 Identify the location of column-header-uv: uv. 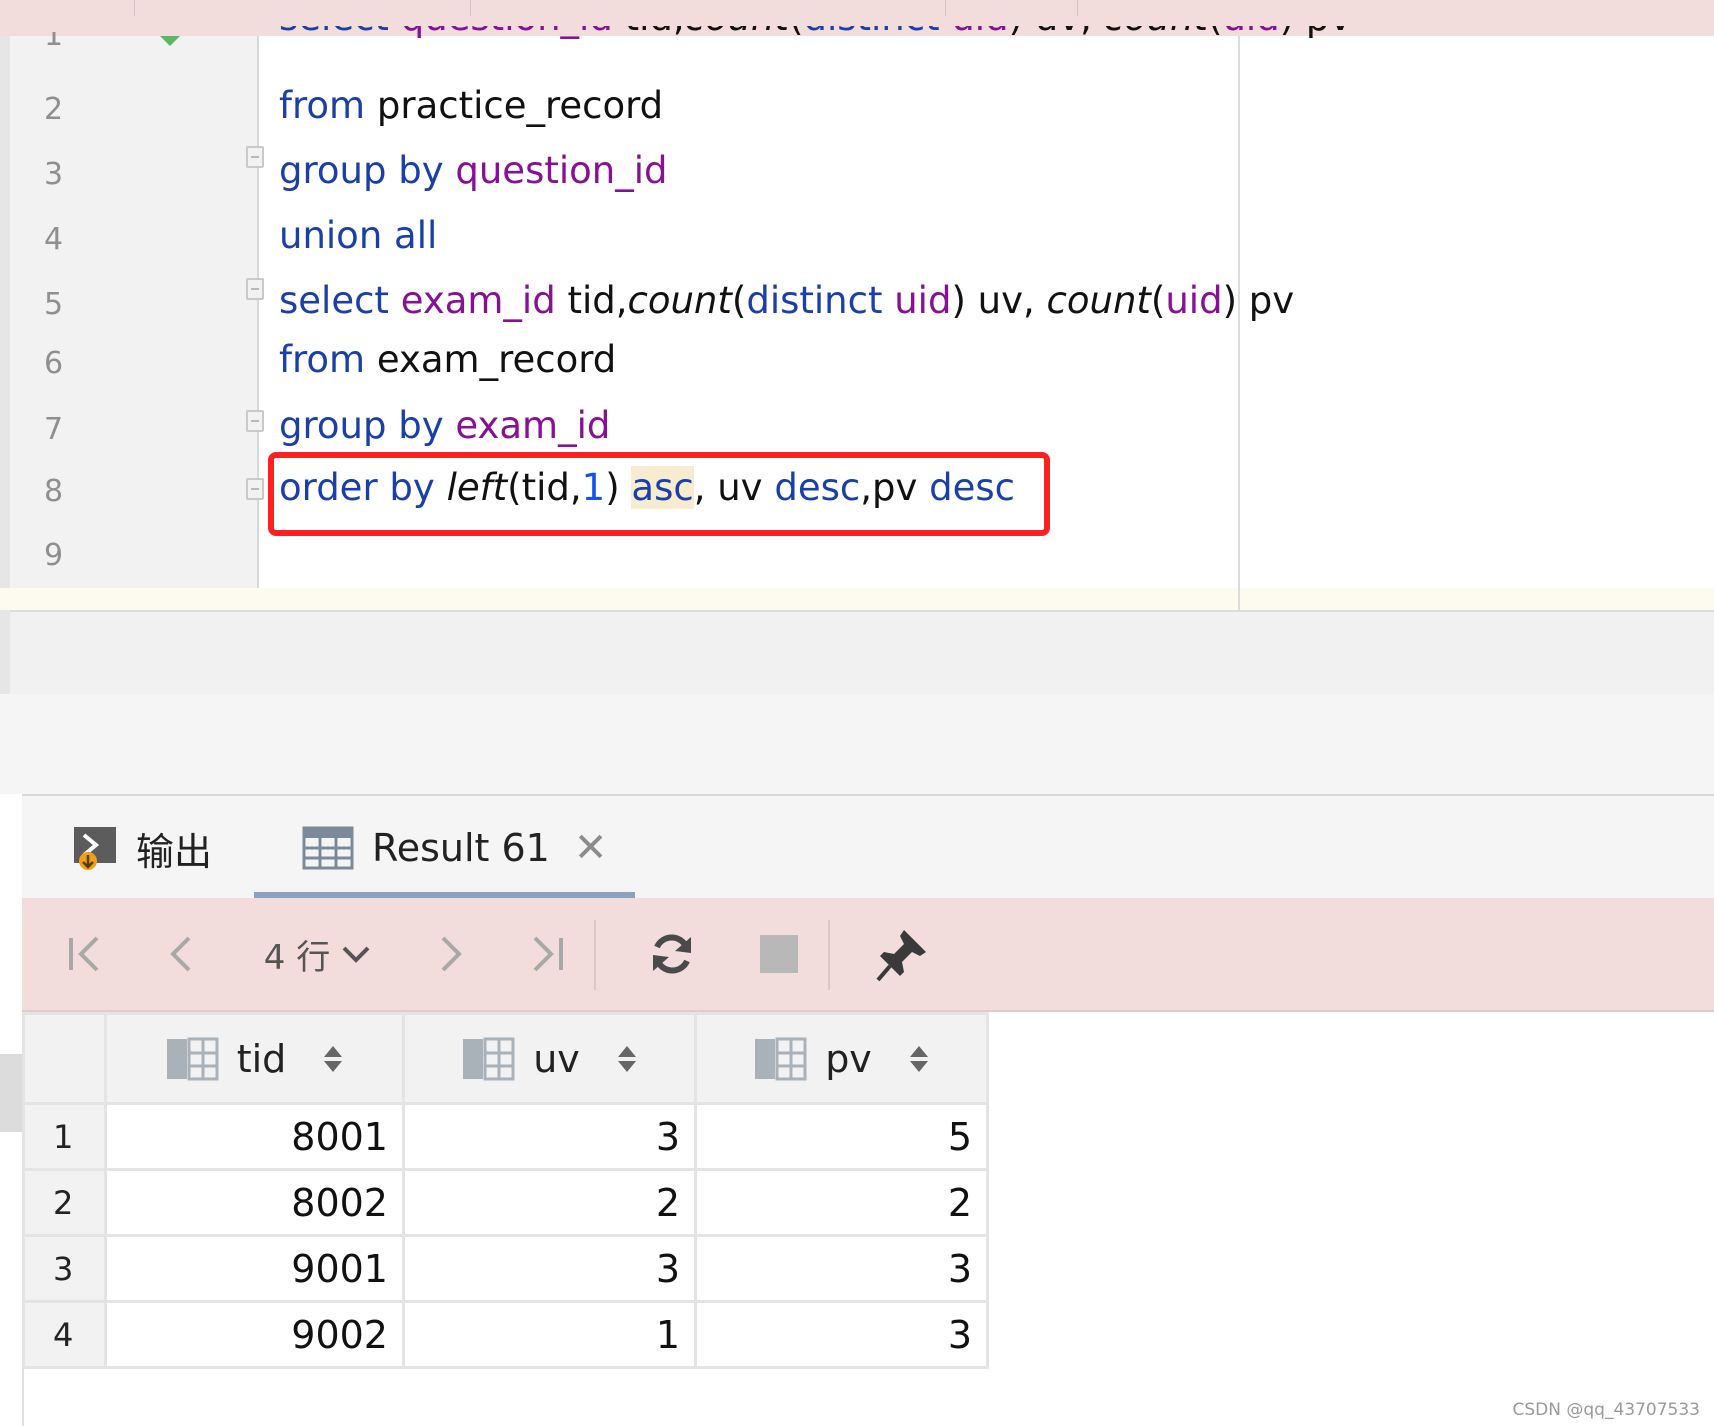
(549, 1058).